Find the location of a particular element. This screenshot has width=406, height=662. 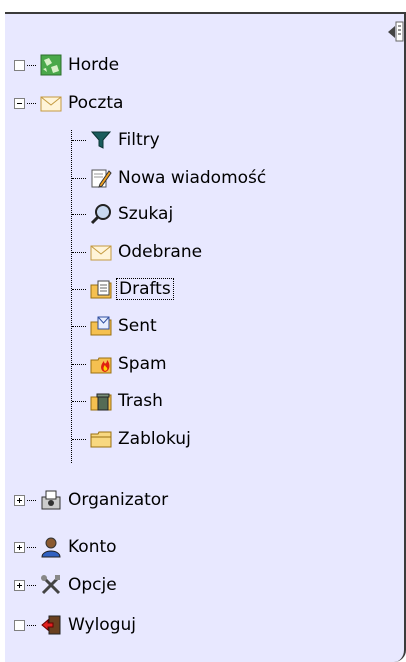

filter-icon is located at coordinates (101, 140).